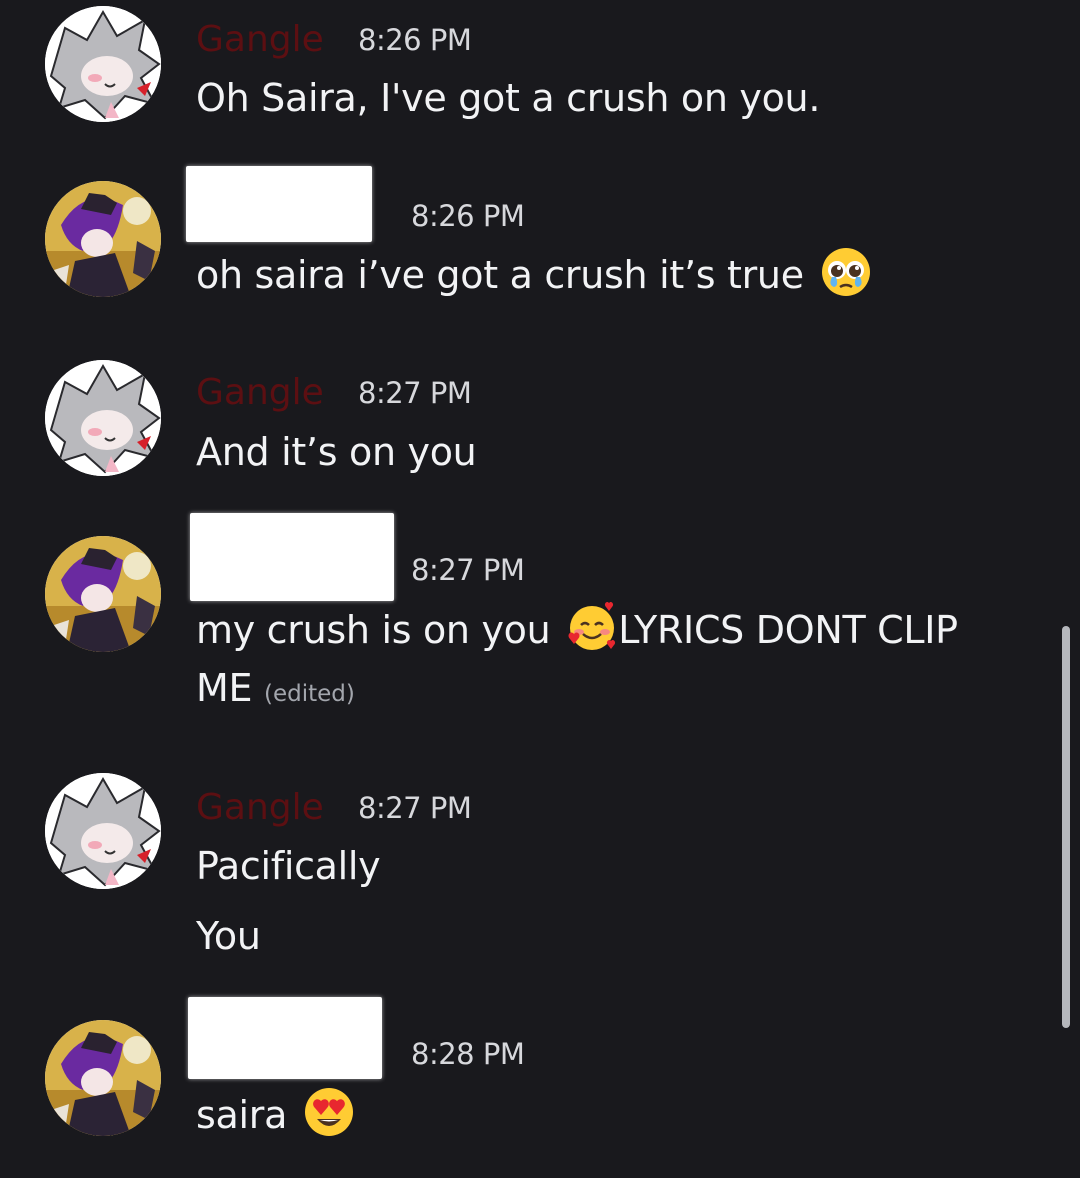  I want to click on message-text: ME (edited), so click(275, 691).